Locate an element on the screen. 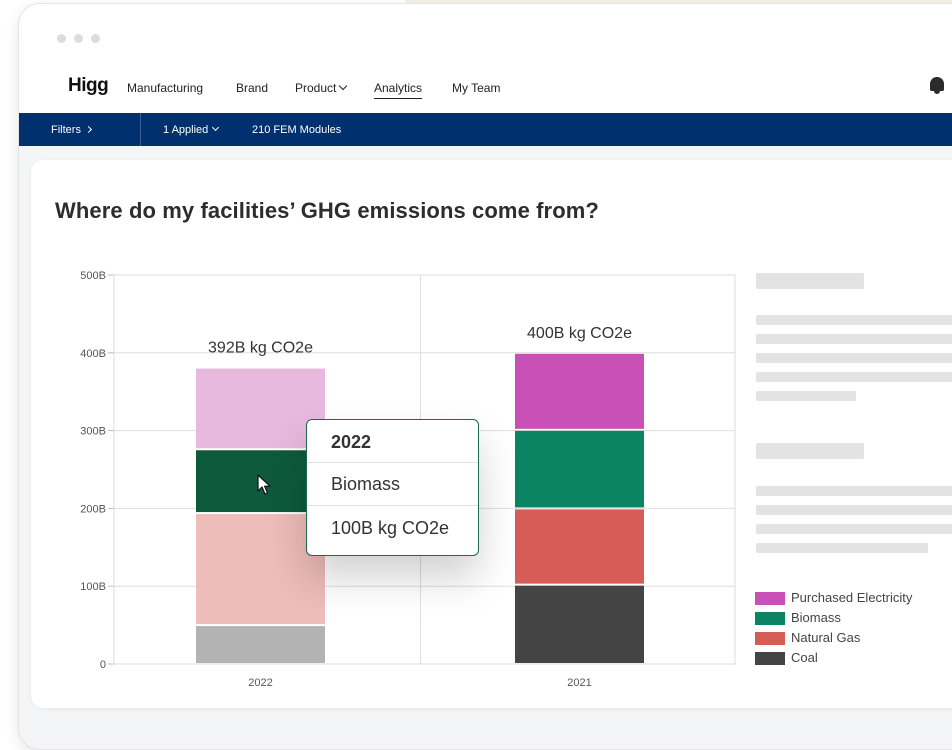  bar-total-label: 400B kg CO2e is located at coordinates (579, 333).